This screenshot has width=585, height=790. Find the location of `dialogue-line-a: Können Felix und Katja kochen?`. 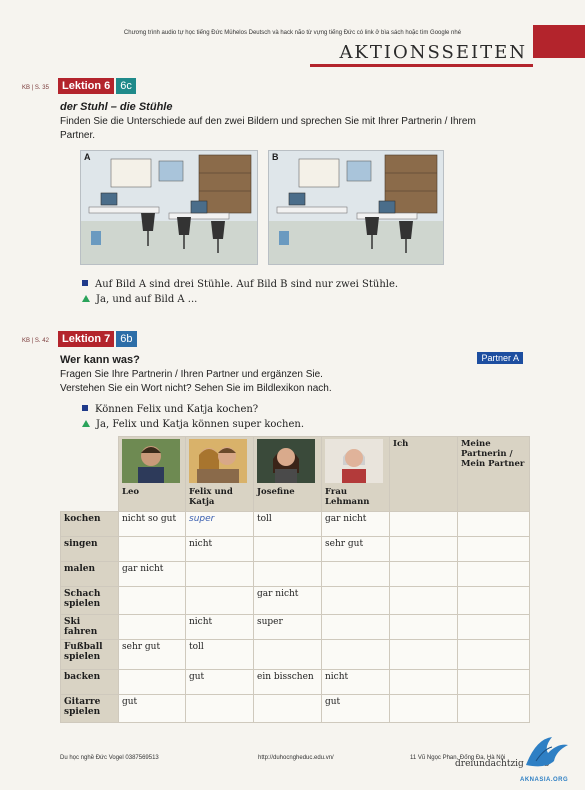

dialogue-line-a: Können Felix und Katja kochen? is located at coordinates (170, 409).